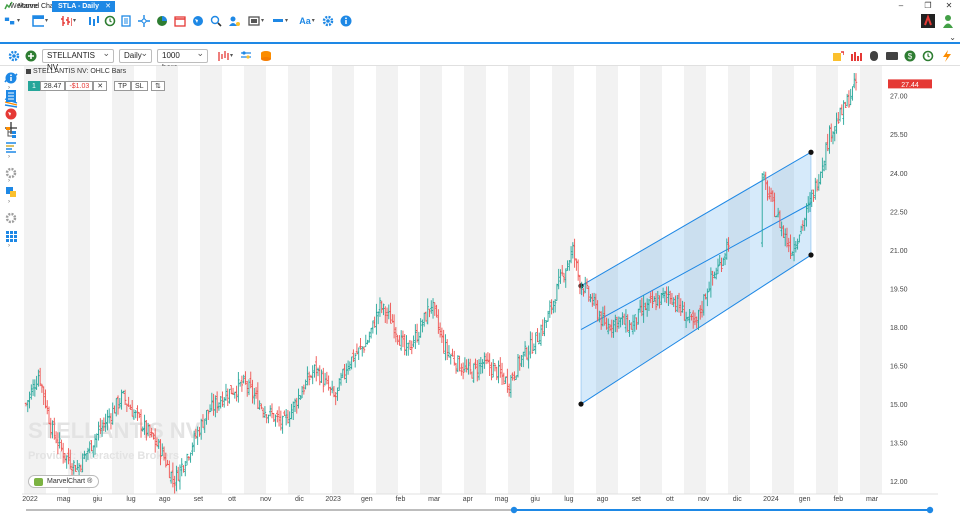 The width and height of the screenshot is (960, 516). I want to click on x-tick-label: mag, so click(502, 499).